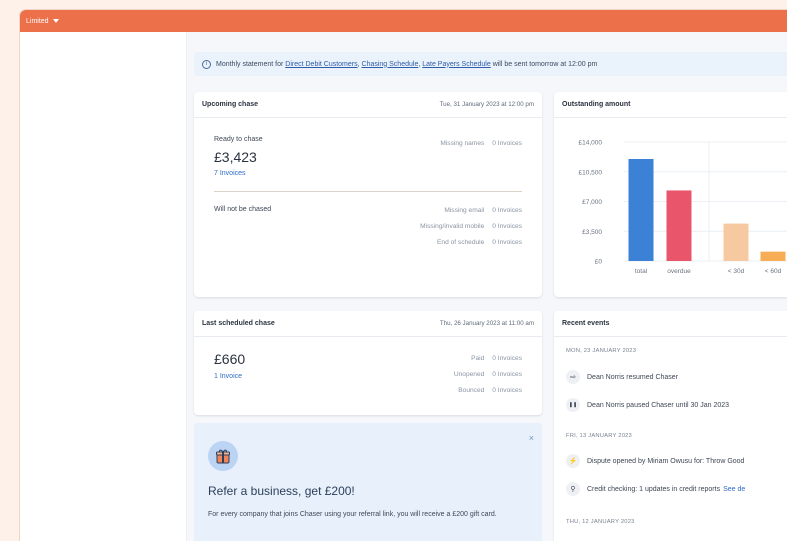  Describe the element at coordinates (461, 242) in the screenshot. I see `row-label: End of schedule` at that location.